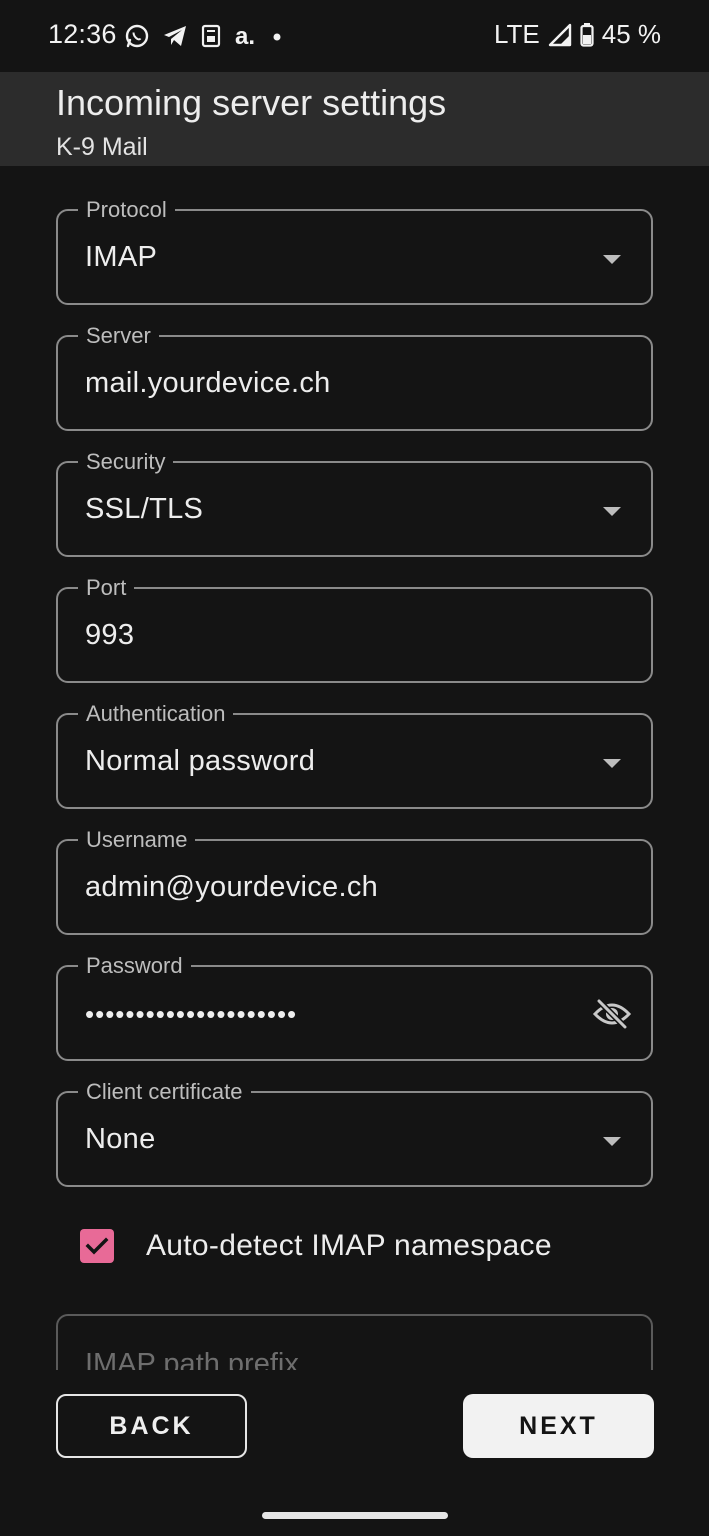  Describe the element at coordinates (151, 1426) in the screenshot. I see `back-button: BACK` at that location.